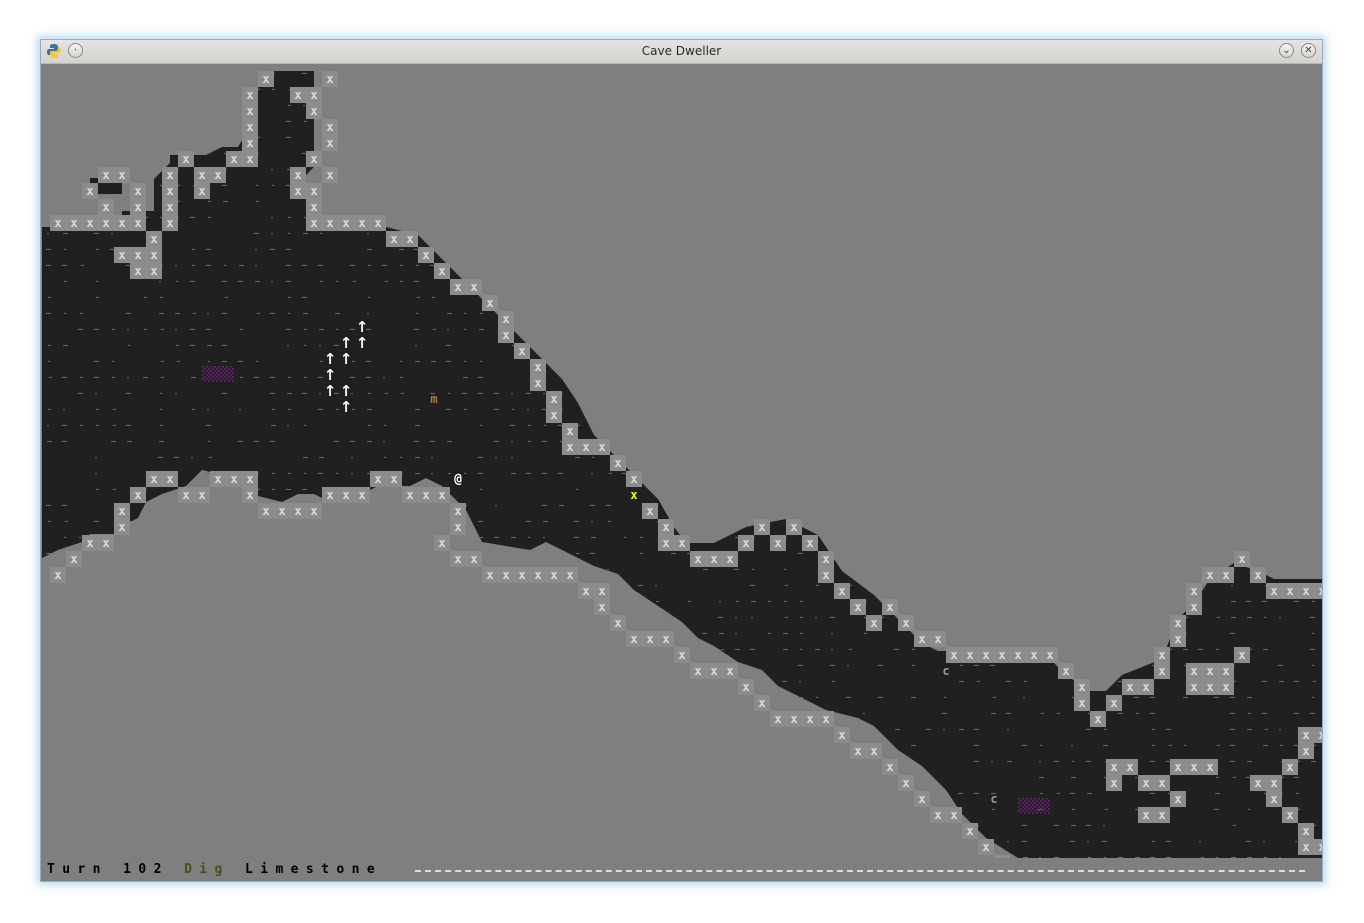 The height and width of the screenshot is (923, 1364). Describe the element at coordinates (945, 671) in the screenshot. I see `monster-c: c` at that location.